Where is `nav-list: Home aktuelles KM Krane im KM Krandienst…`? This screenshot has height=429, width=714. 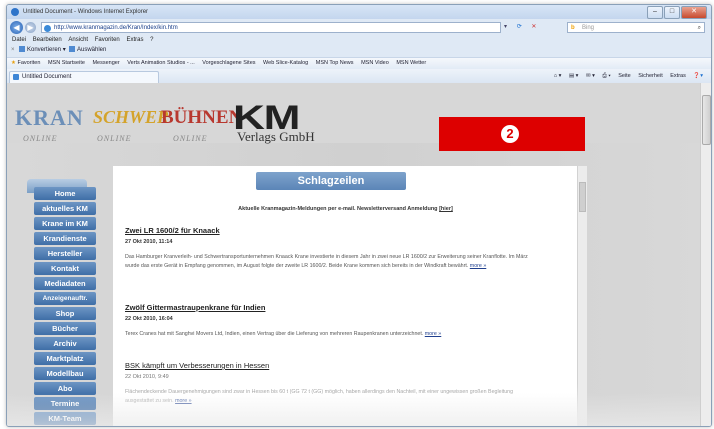 nav-list: Home aktuelles KM Krane im KM Krandienst… is located at coordinates (63, 306).